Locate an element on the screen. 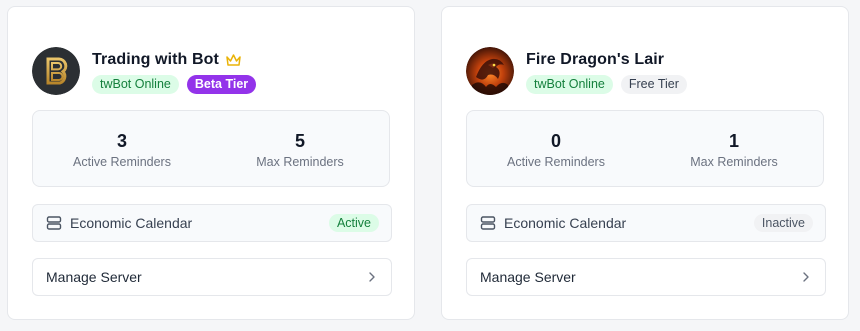  reminder-stats: 0 Active Reminders 1 Max Reminders is located at coordinates (645, 148).